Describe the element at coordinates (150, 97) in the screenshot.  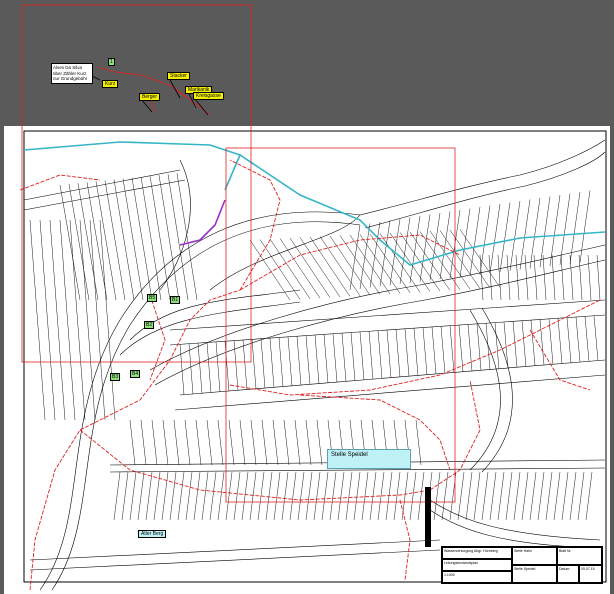
I see `tag-berger: Berger` at that location.